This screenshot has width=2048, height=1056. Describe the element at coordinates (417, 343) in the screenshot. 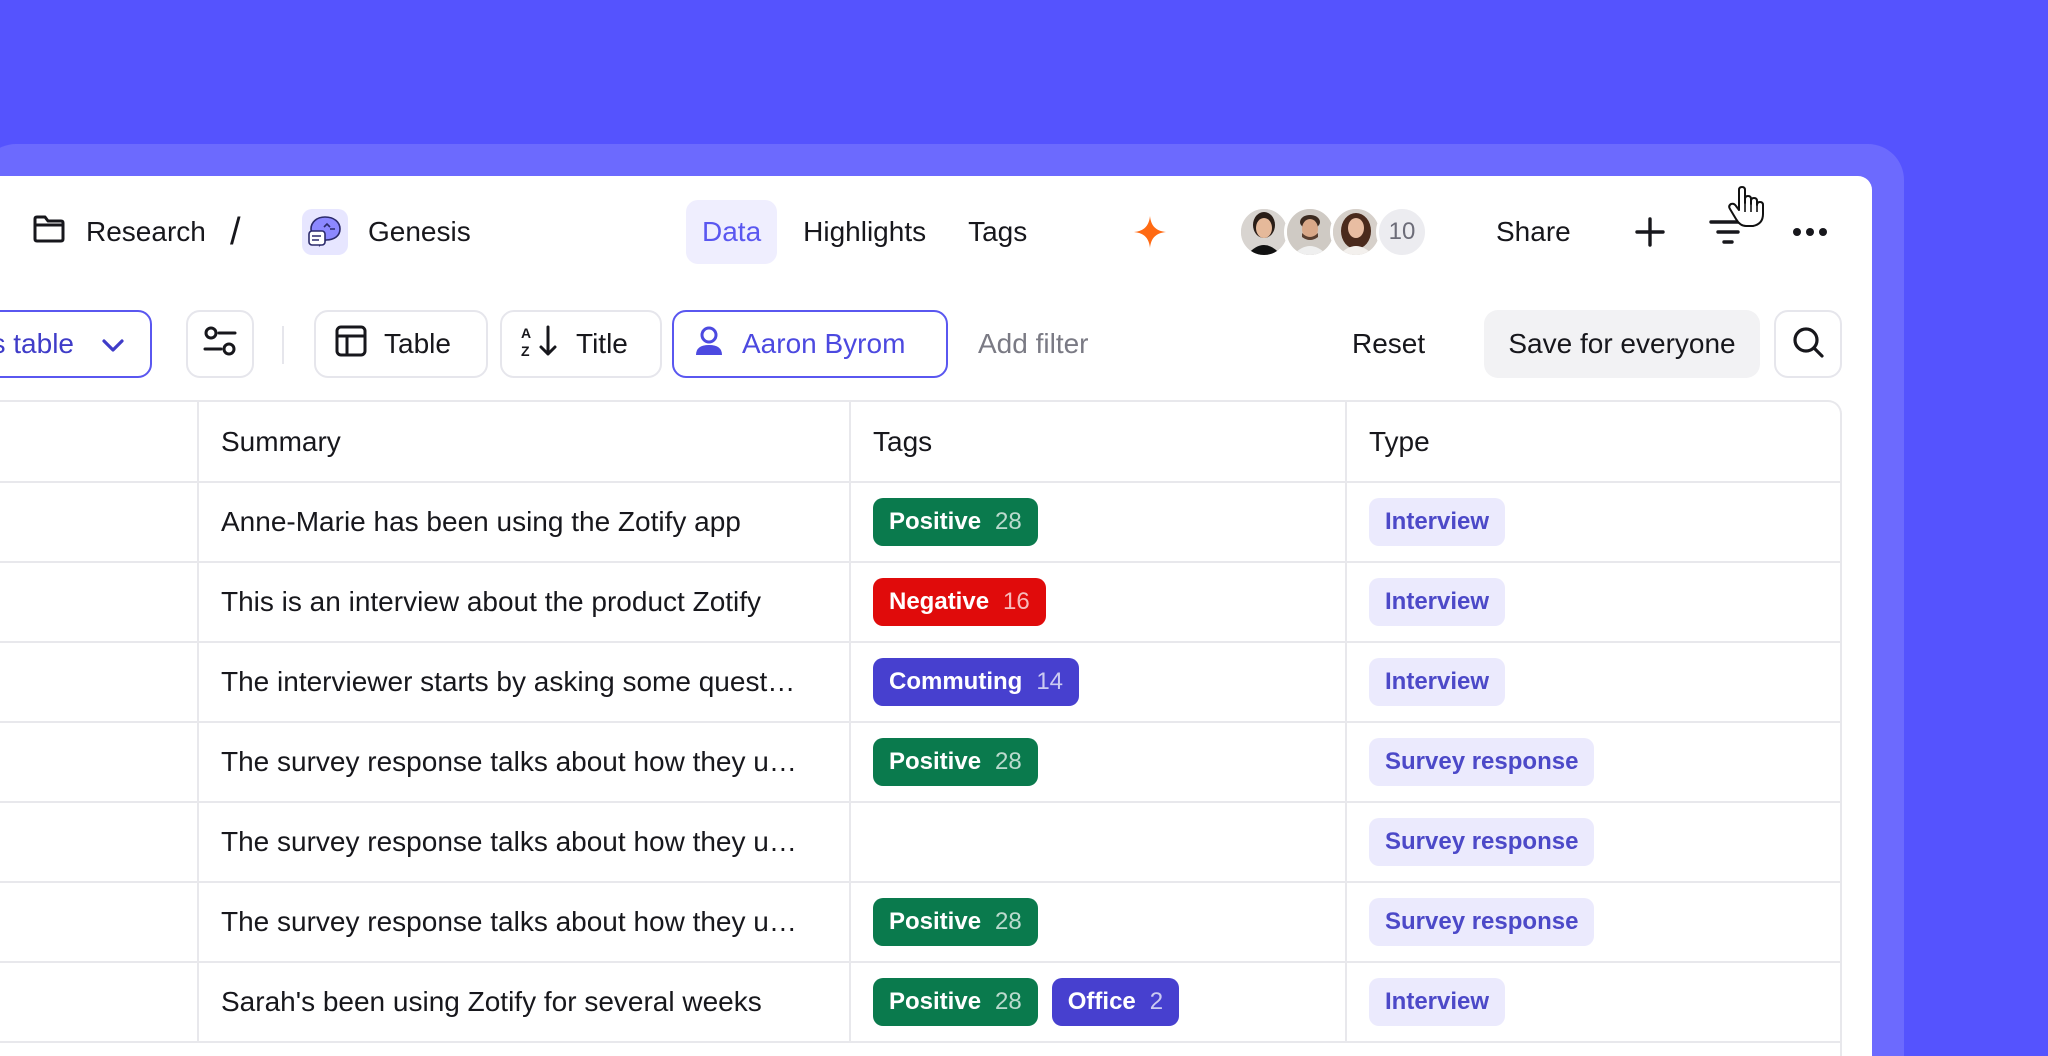

I see `layout-label: Table` at that location.